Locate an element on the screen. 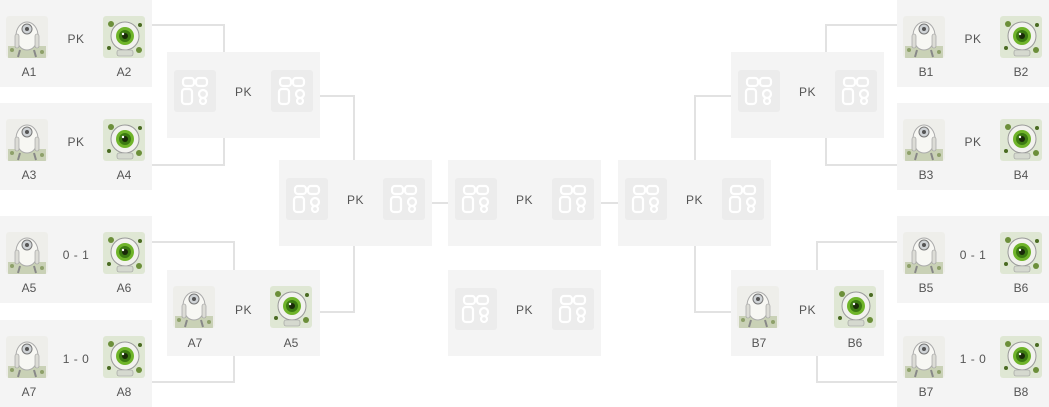 The height and width of the screenshot is (407, 1049). player-name-left: A3 is located at coordinates (29, 175).